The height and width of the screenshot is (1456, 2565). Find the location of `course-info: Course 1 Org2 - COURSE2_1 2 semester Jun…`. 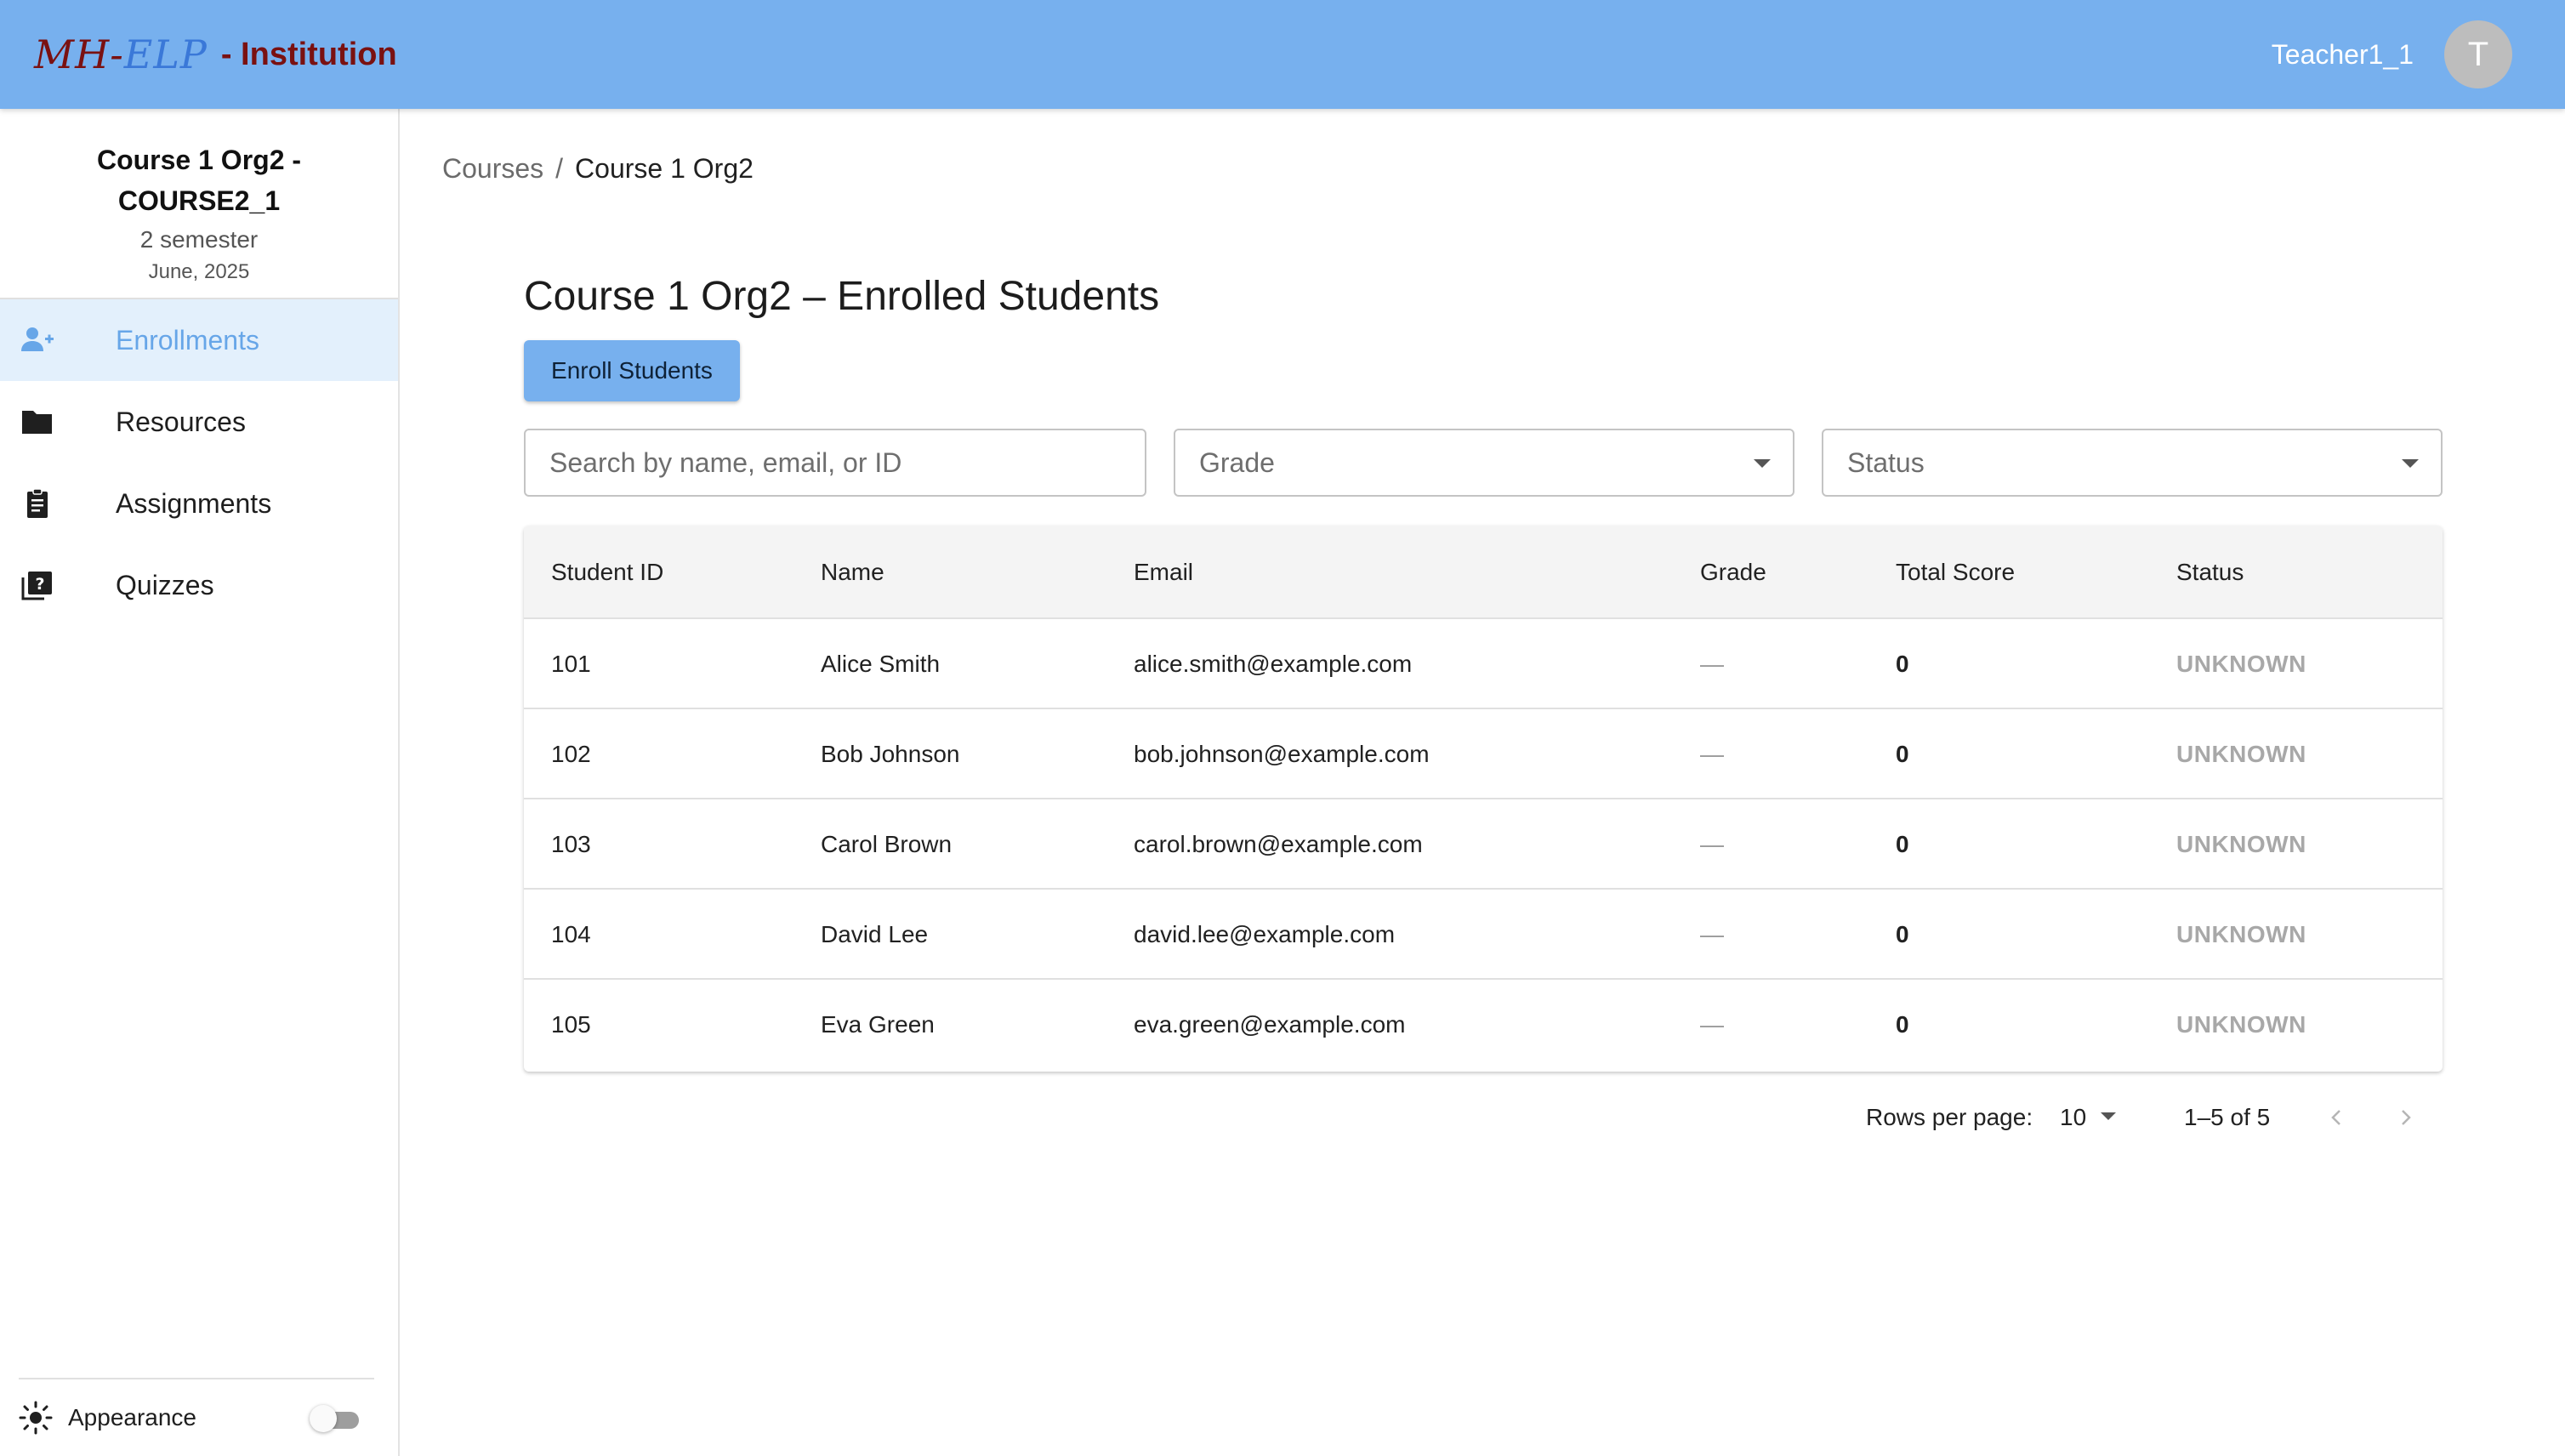

course-info: Course 1 Org2 - COURSE2_1 2 semester Jun… is located at coordinates (199, 204).